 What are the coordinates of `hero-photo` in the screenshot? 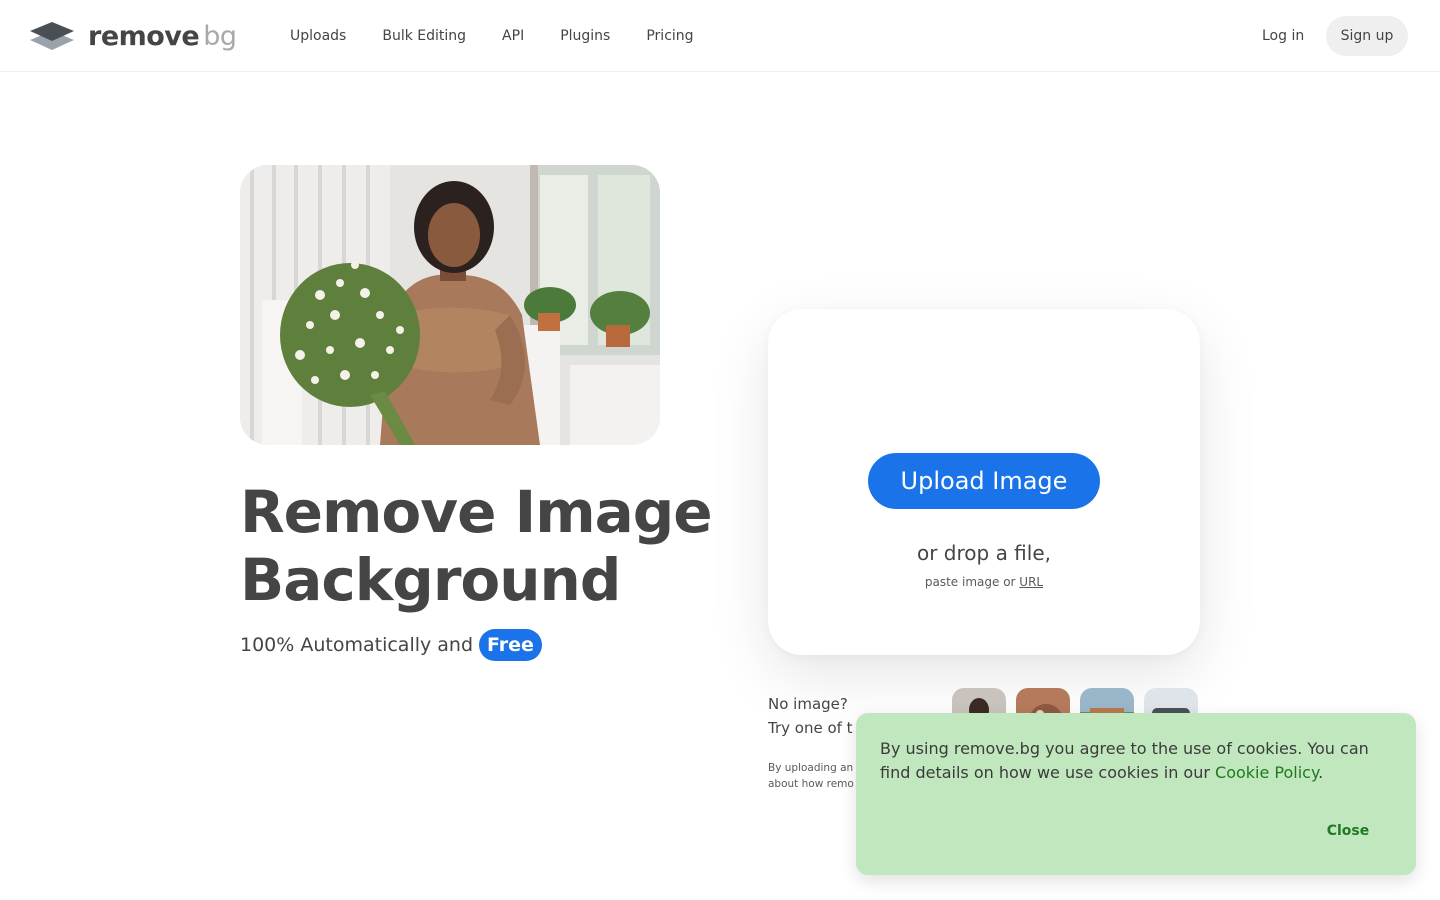 It's located at (450, 305).